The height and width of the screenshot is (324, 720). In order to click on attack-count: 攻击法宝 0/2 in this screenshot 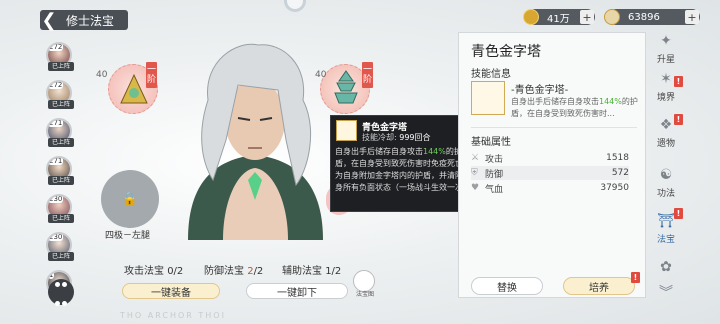, I will do `click(154, 271)`.